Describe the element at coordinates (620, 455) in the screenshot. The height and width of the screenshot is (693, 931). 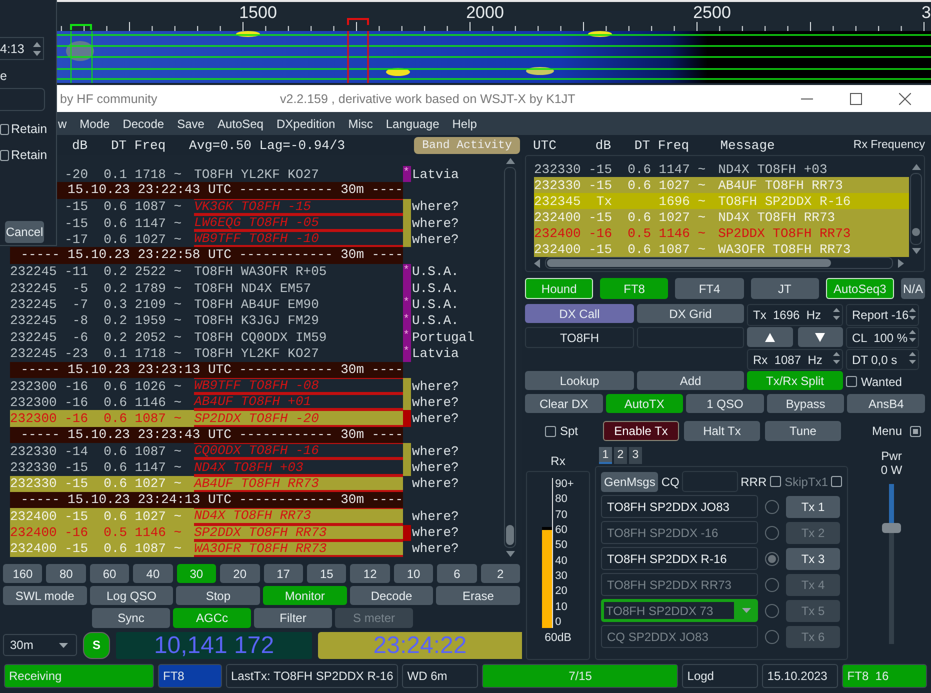
I see `tab: 2` at that location.